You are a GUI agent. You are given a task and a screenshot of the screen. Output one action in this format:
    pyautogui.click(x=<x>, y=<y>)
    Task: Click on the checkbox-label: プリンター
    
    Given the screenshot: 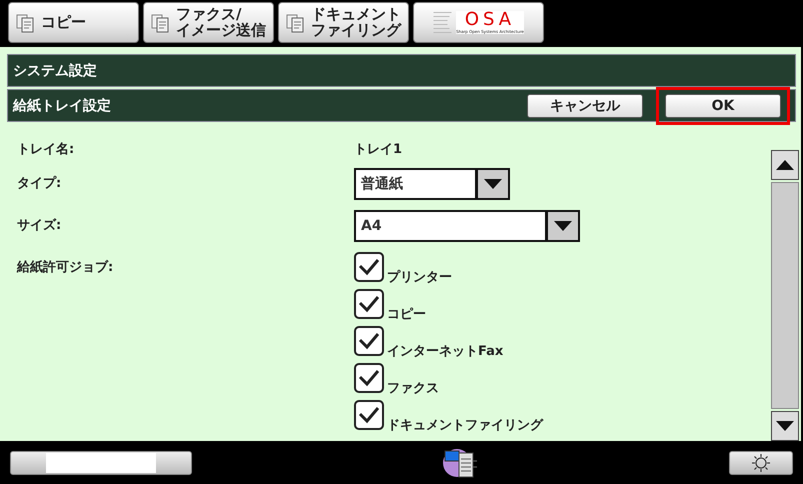 What is the action you would take?
    pyautogui.click(x=419, y=277)
    